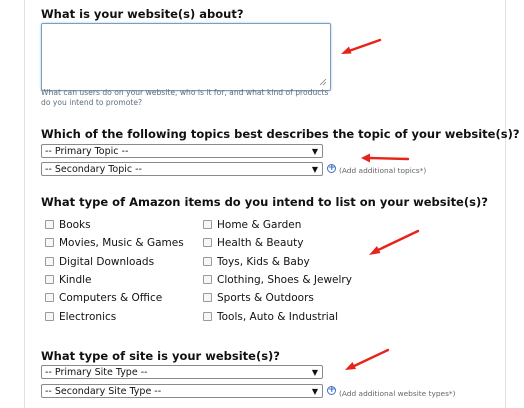  Describe the element at coordinates (182, 169) in the screenshot. I see `secondary-topic-select: -- Secondary Topic -- ▼` at that location.